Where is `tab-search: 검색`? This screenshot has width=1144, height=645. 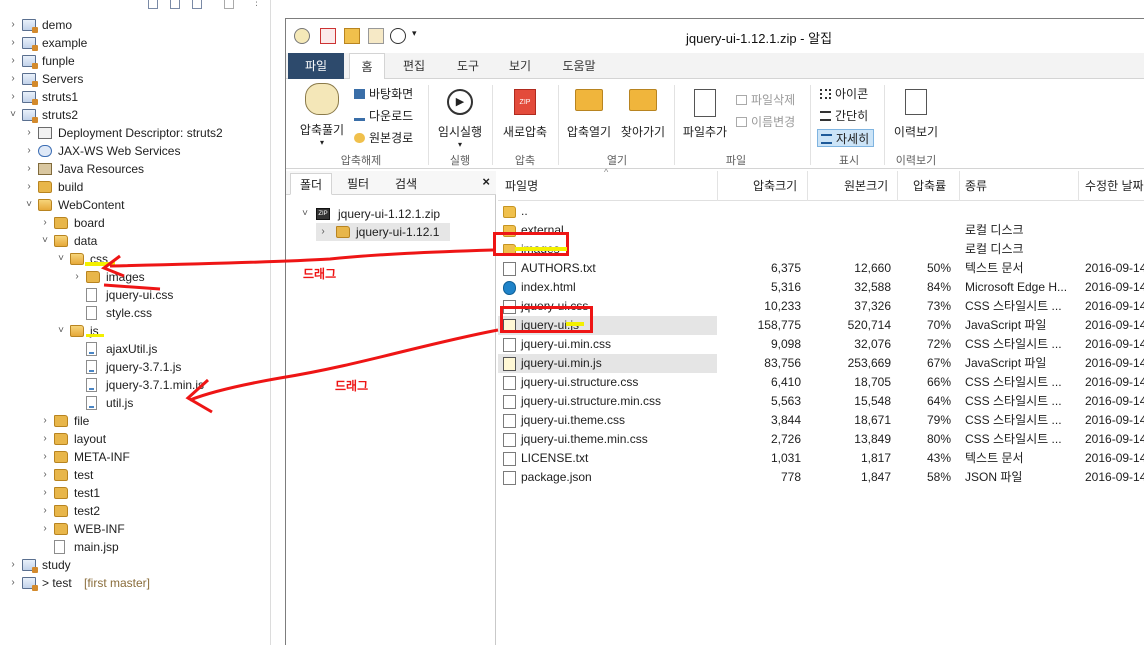
tab-search: 검색 is located at coordinates (406, 184).